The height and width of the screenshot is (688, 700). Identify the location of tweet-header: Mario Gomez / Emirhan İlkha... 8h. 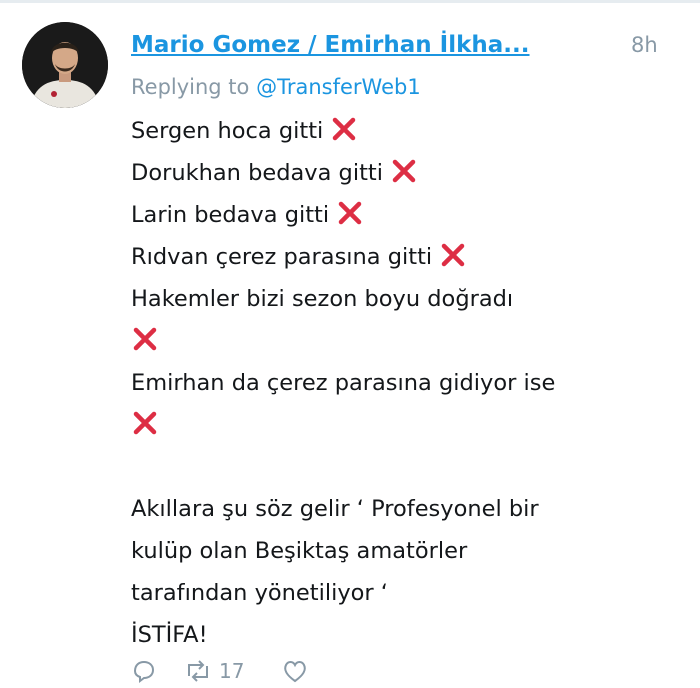
(403, 48).